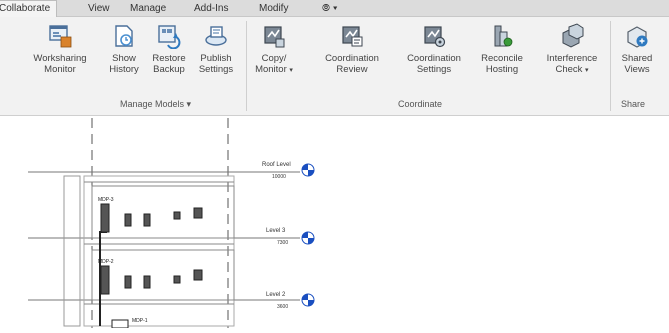 The image size is (669, 333). Describe the element at coordinates (282, 307) in the screenshot. I see `svg-text: 3600` at that location.